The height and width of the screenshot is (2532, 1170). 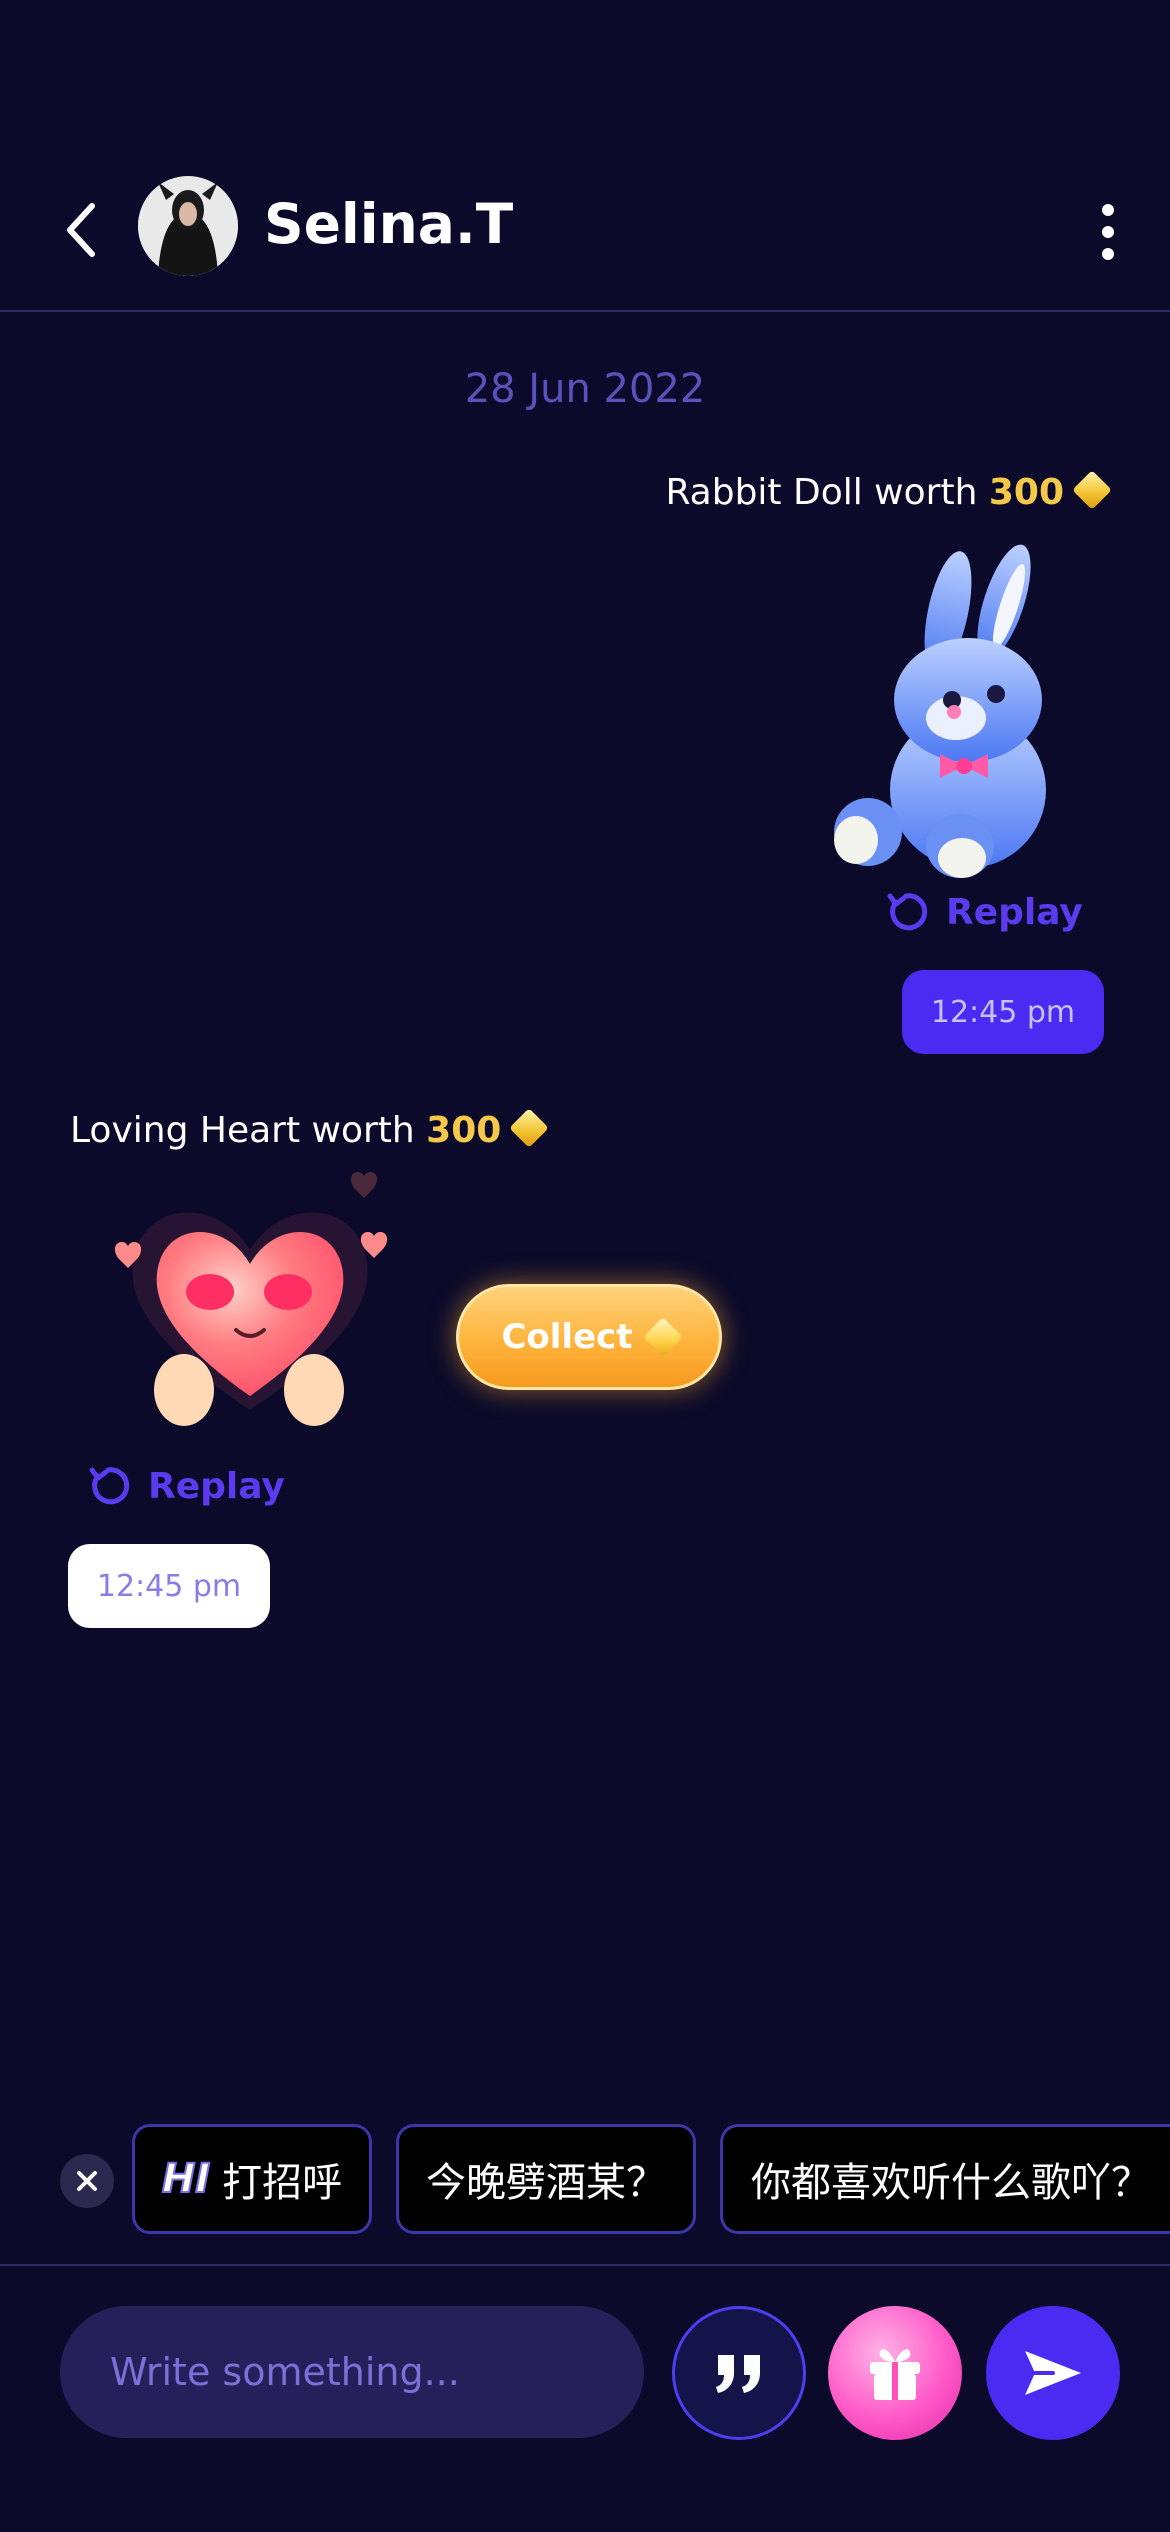 I want to click on collect-button: Collect, so click(x=589, y=1337).